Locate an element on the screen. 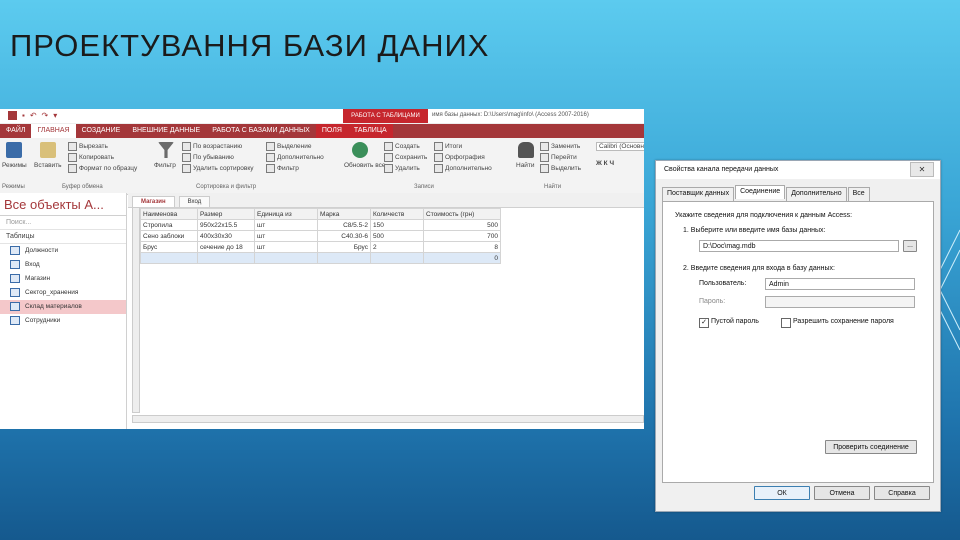 This screenshot has height=540, width=960. nav-item-3: Сектор_хранения is located at coordinates (63, 293).